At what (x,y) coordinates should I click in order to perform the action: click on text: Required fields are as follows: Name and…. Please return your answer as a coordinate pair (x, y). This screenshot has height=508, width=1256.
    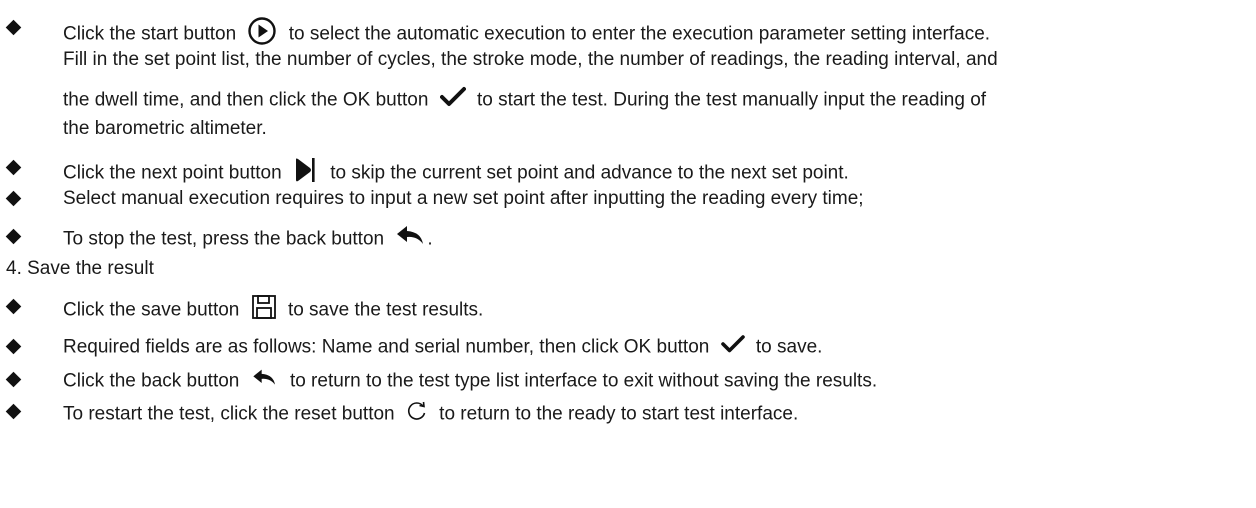
    Looking at the image, I should click on (386, 347).